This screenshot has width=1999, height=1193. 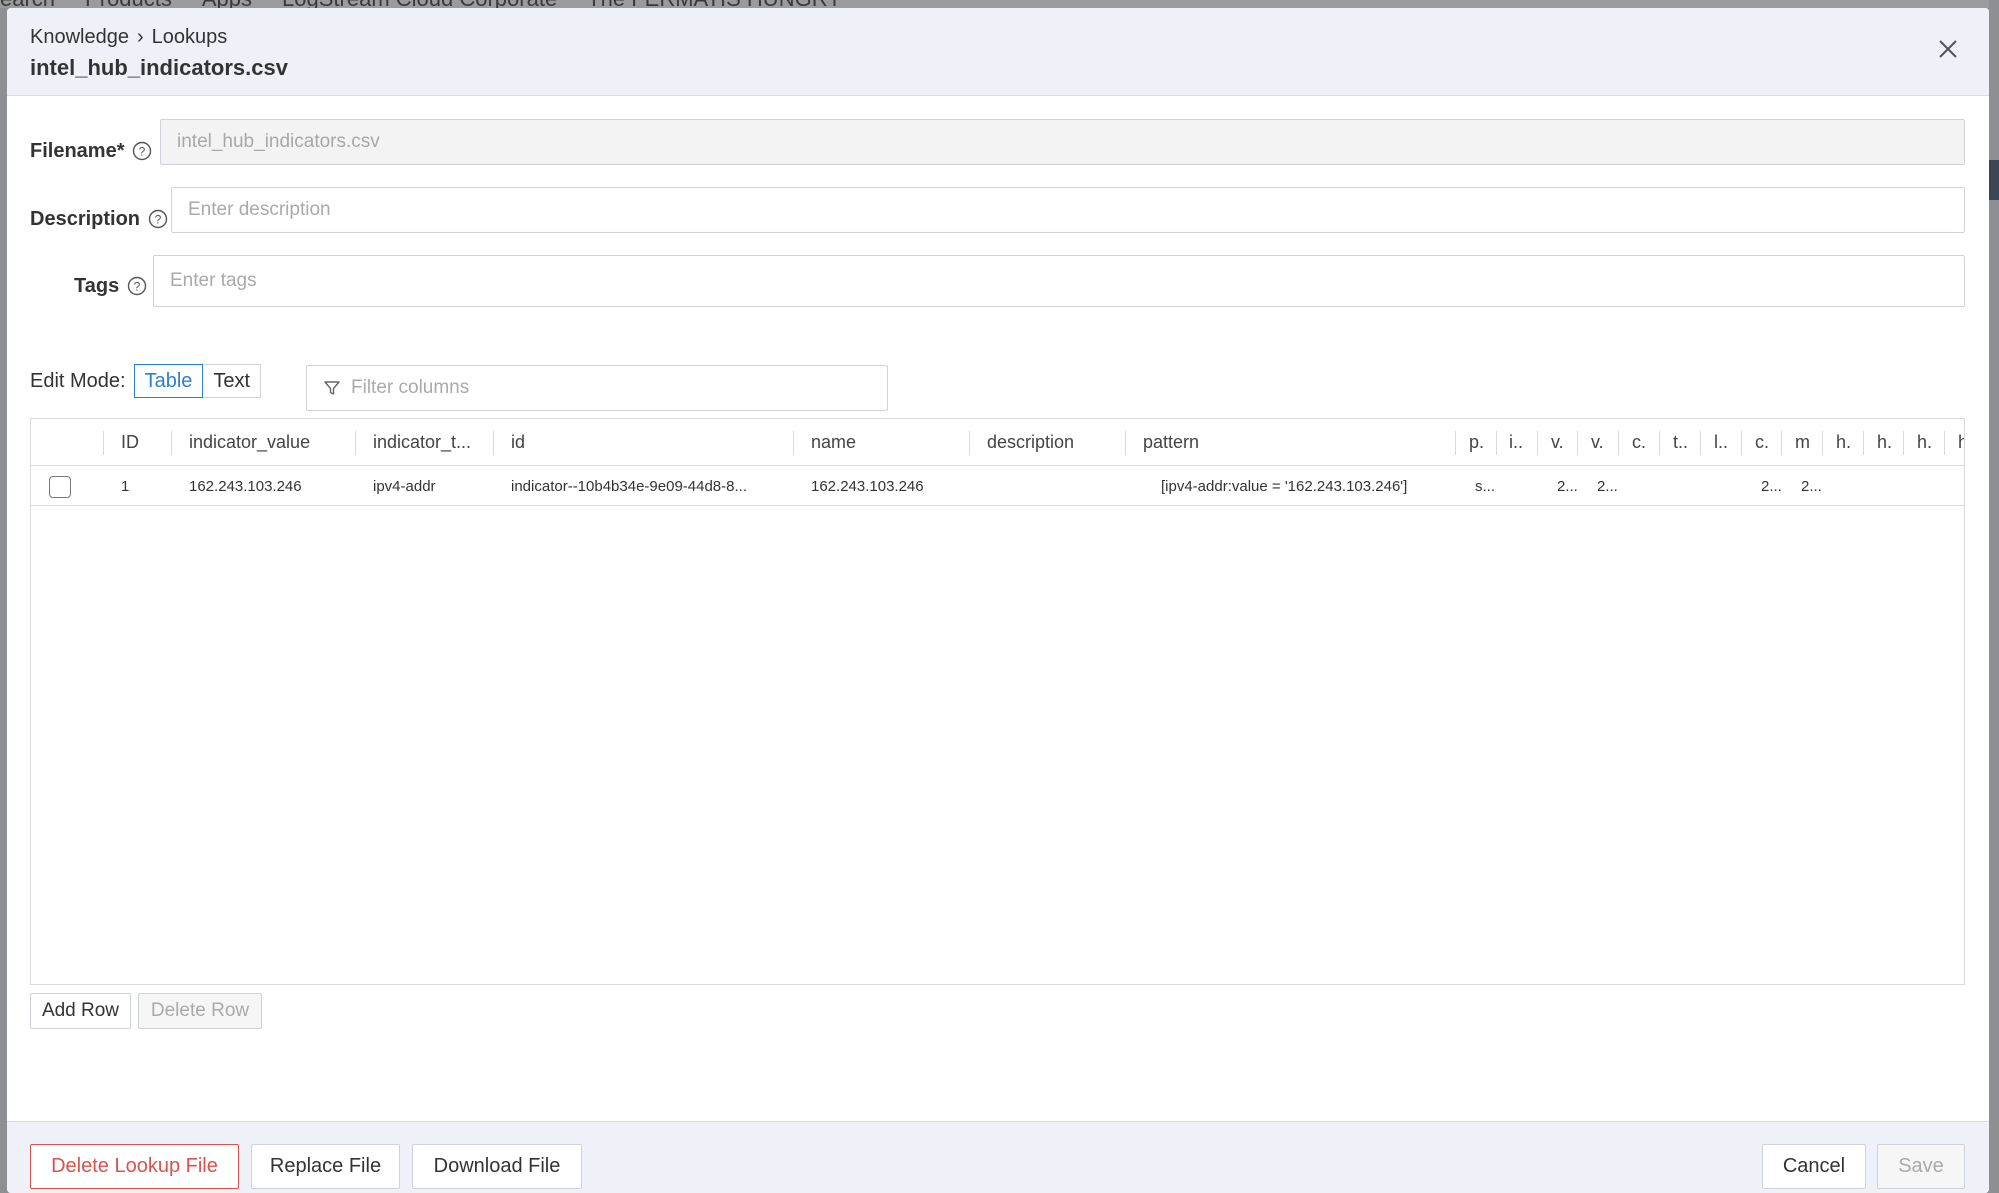 I want to click on background-nav-item: earch, so click(x=27, y=4).